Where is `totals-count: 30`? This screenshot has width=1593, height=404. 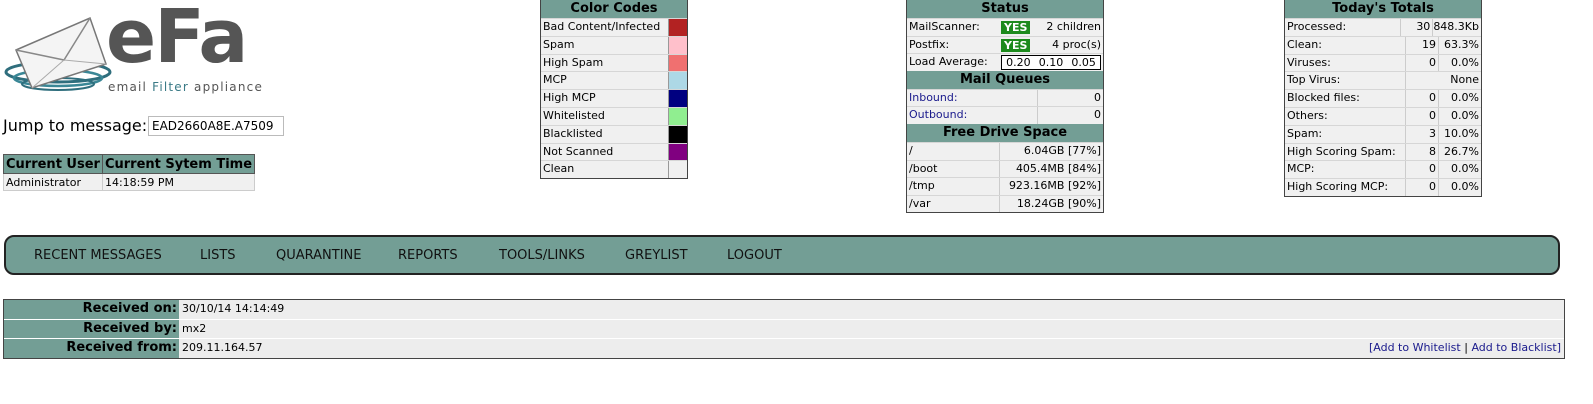
totals-count: 30 is located at coordinates (1417, 27).